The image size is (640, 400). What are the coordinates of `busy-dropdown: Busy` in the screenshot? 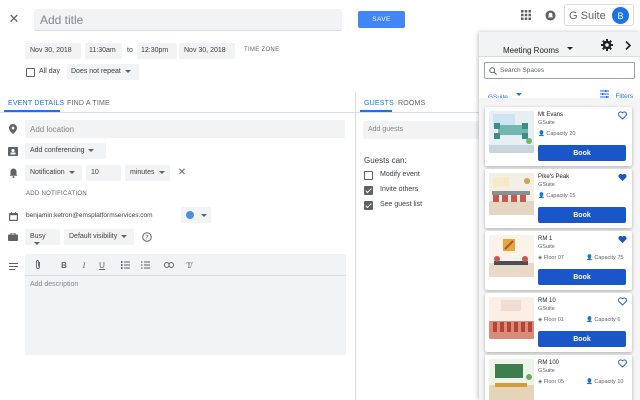 It's located at (42, 237).